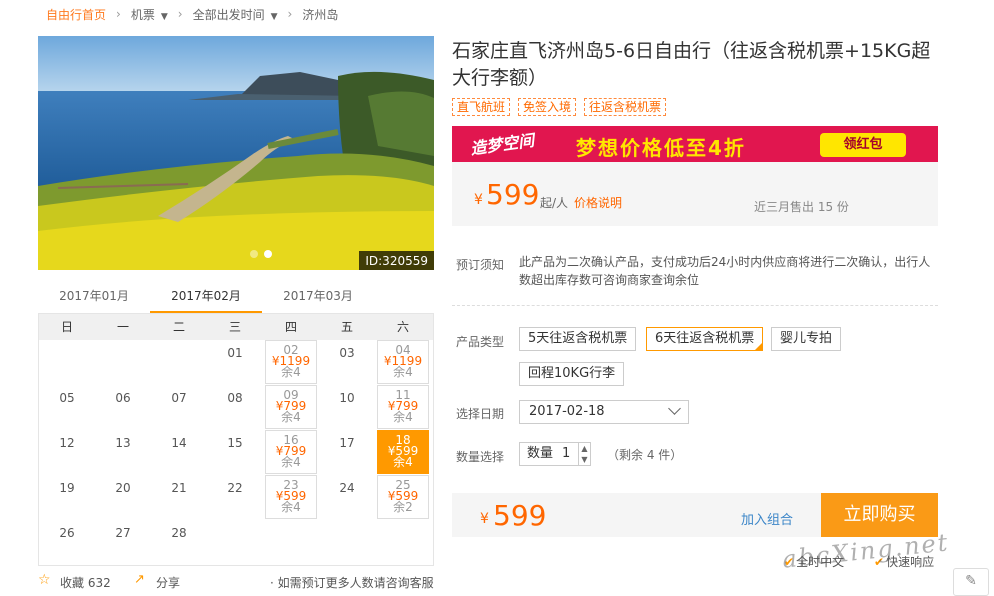  Describe the element at coordinates (122, 327) in the screenshot. I see `weekday-mon: 一` at that location.